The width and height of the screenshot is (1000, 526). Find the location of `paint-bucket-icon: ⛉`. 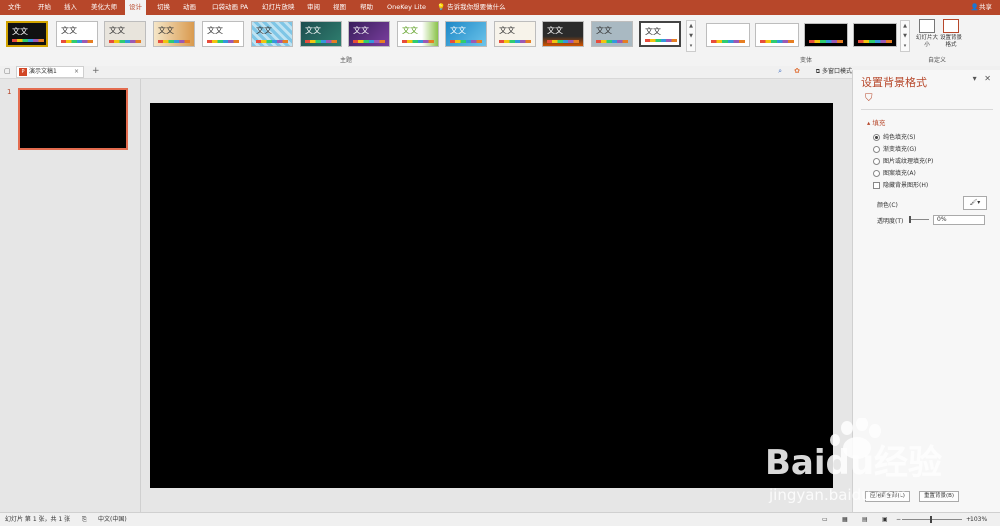

paint-bucket-icon: ⛉ is located at coordinates (869, 98).